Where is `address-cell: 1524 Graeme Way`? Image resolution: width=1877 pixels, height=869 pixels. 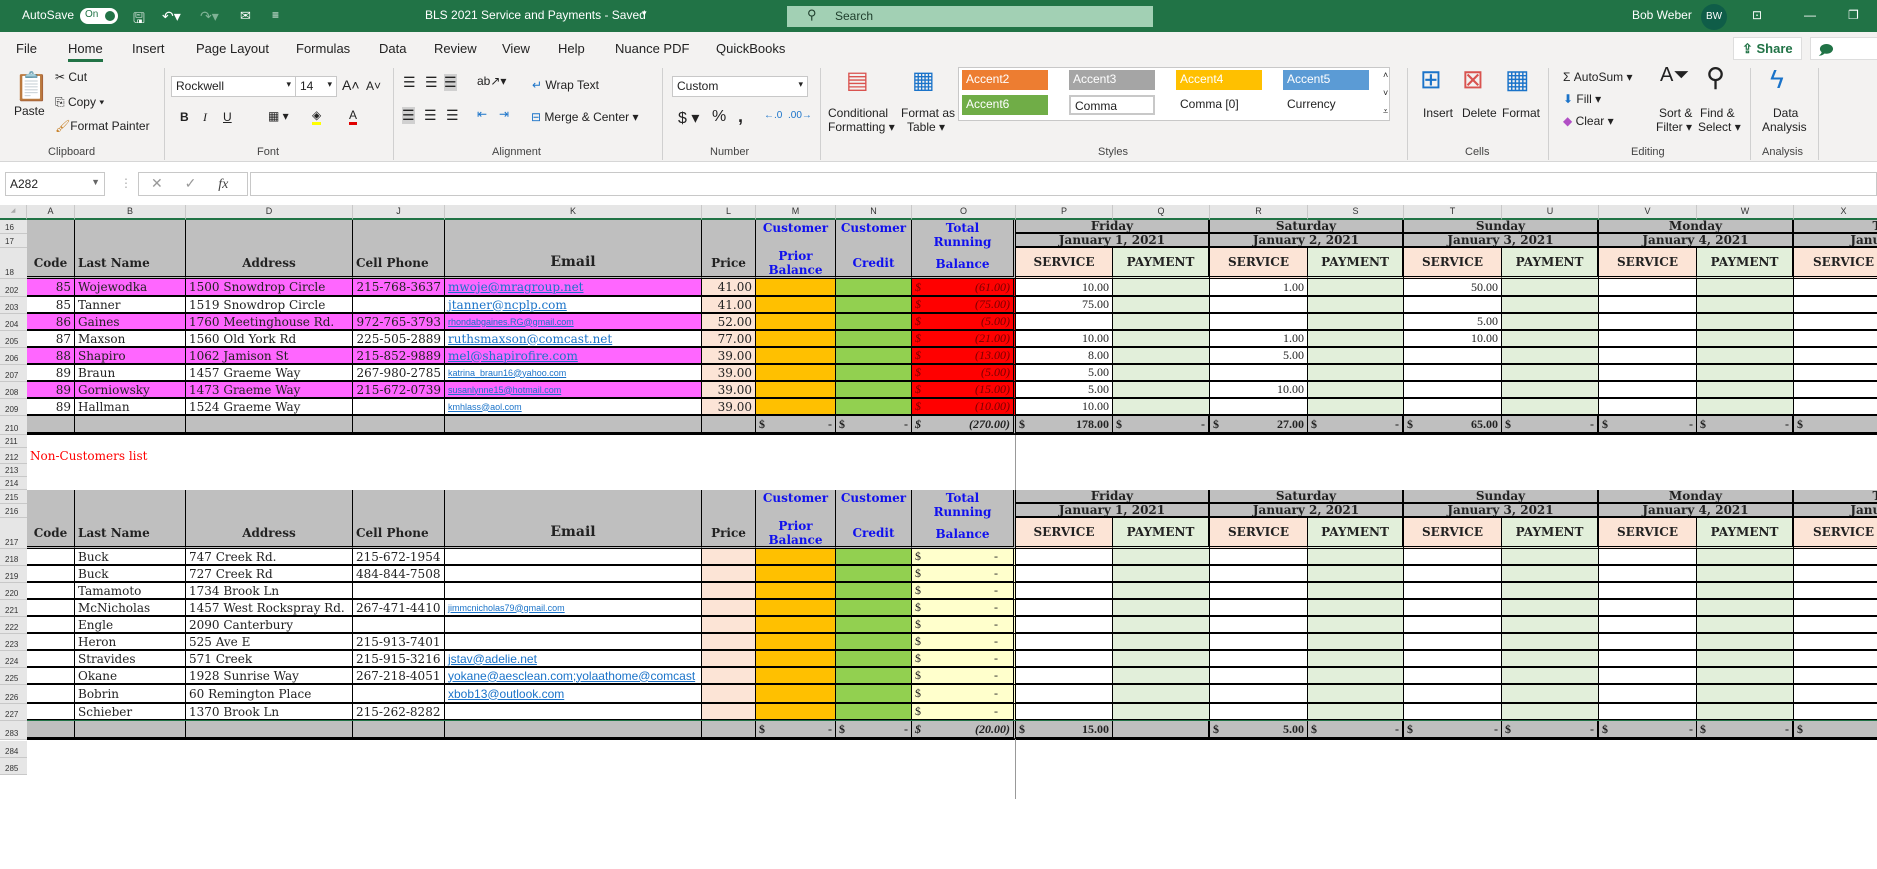
address-cell: 1524 Graeme Way is located at coordinates (269, 407).